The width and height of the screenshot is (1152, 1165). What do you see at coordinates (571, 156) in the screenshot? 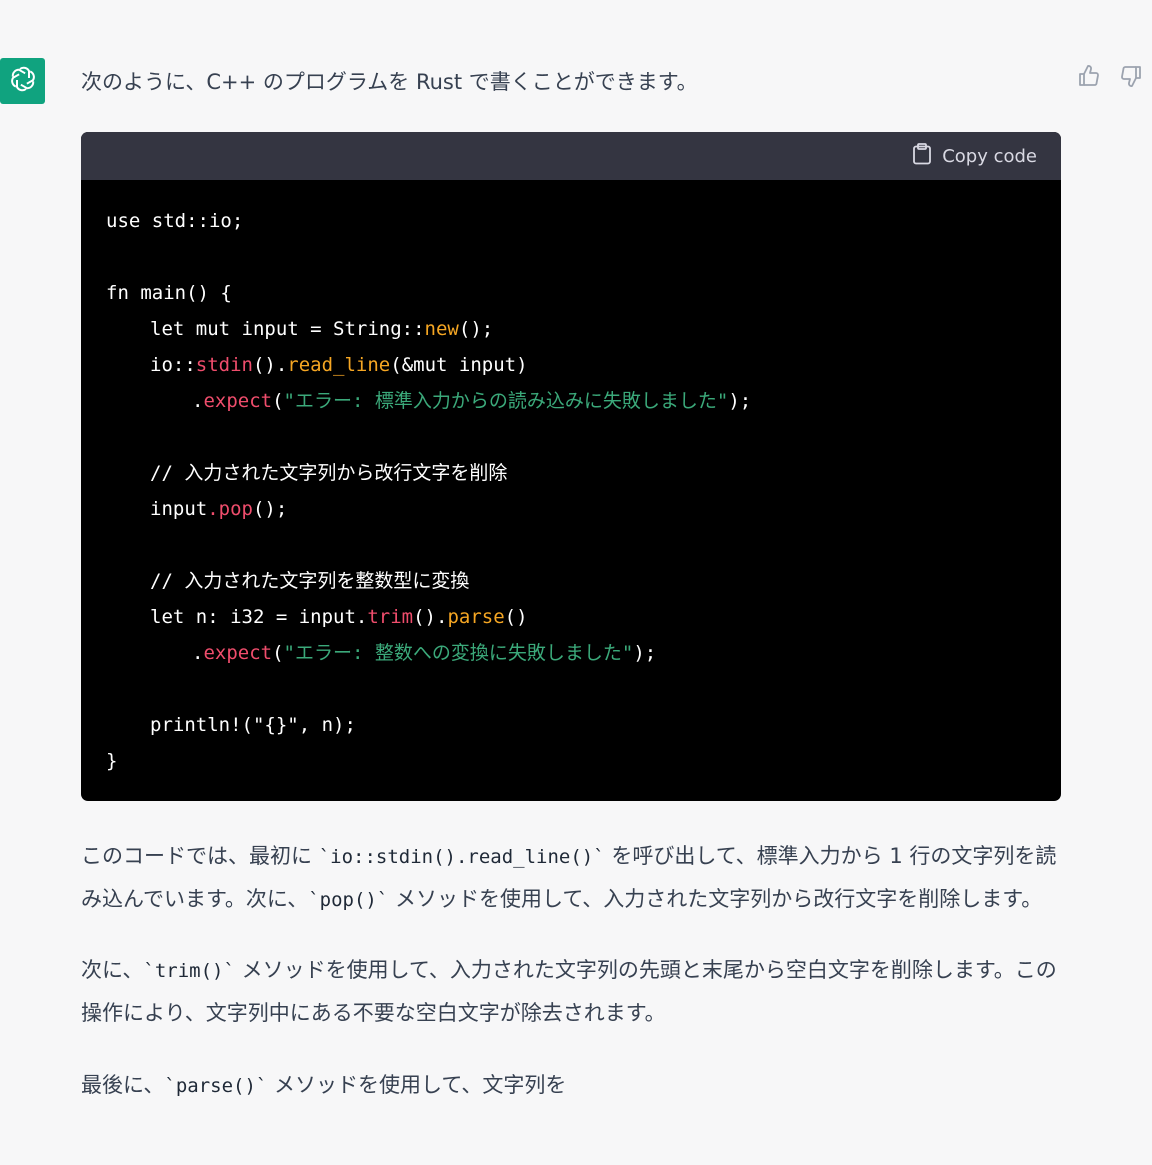
I see `code-block-header: Copy code` at bounding box center [571, 156].